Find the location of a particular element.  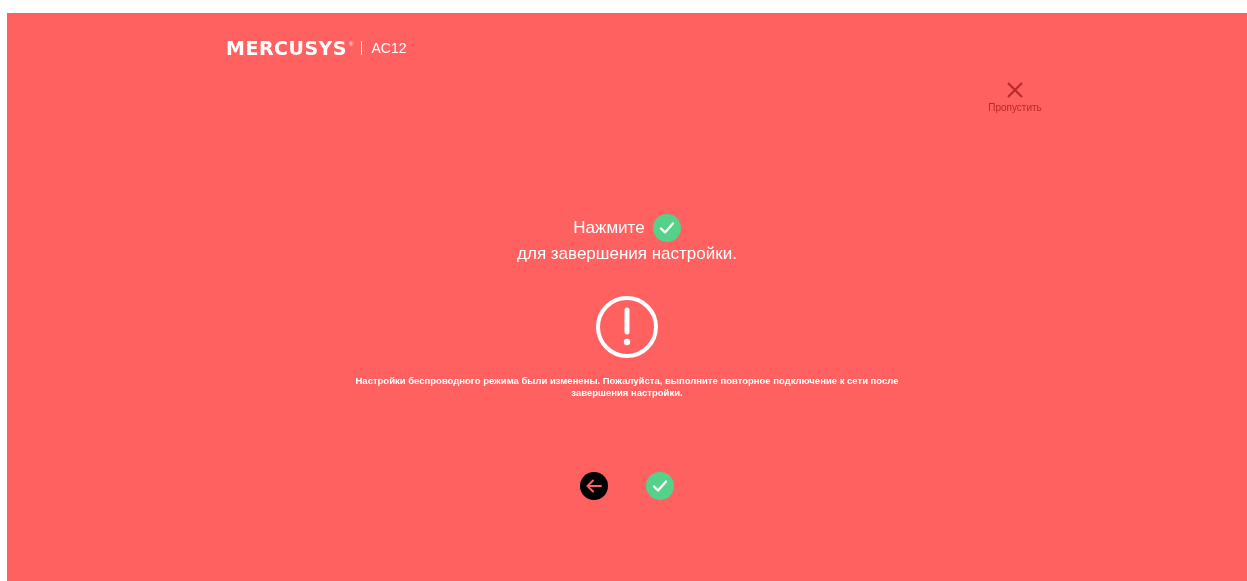

notice-text: Настройки беспроводного режима были изменены. Пожалуйста, выполните повторное подключение к сети после завершения настройки. is located at coordinates (627, 387).